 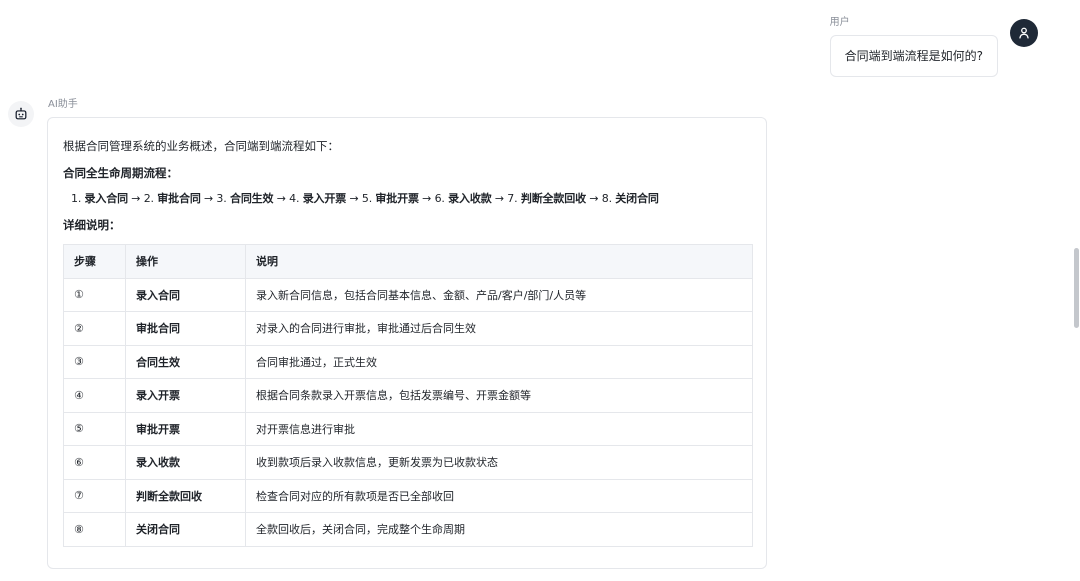 I want to click on table-cell-step: ②, so click(x=94, y=328).